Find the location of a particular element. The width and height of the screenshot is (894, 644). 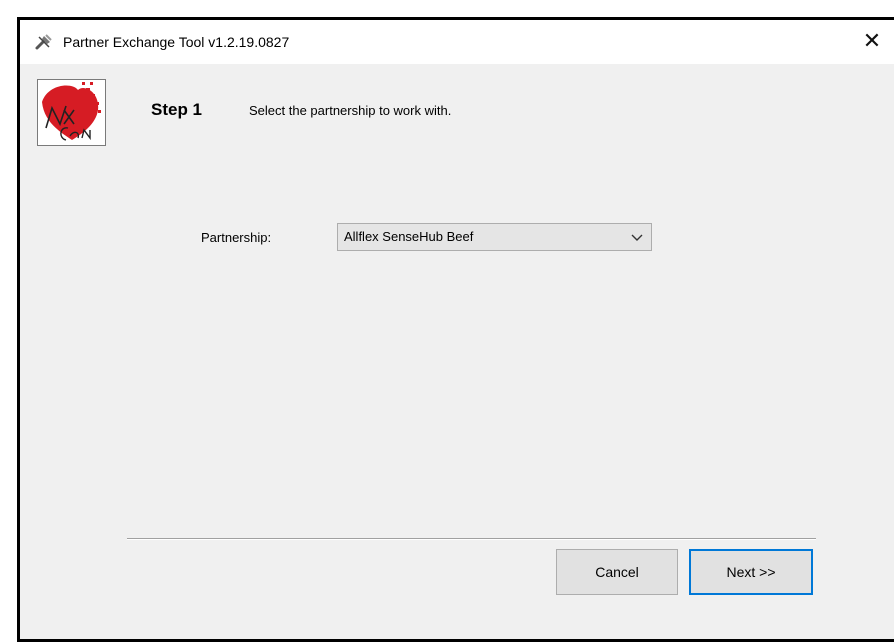

partnership-label: Partnership: is located at coordinates (236, 237).